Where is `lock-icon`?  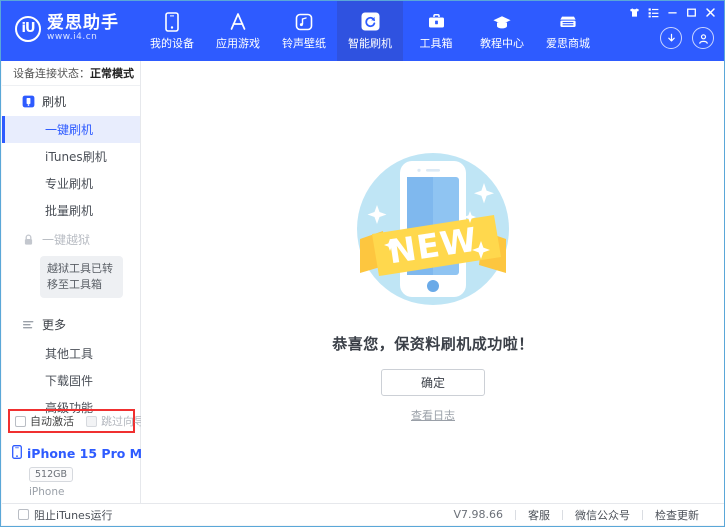
lock-icon is located at coordinates (28, 239).